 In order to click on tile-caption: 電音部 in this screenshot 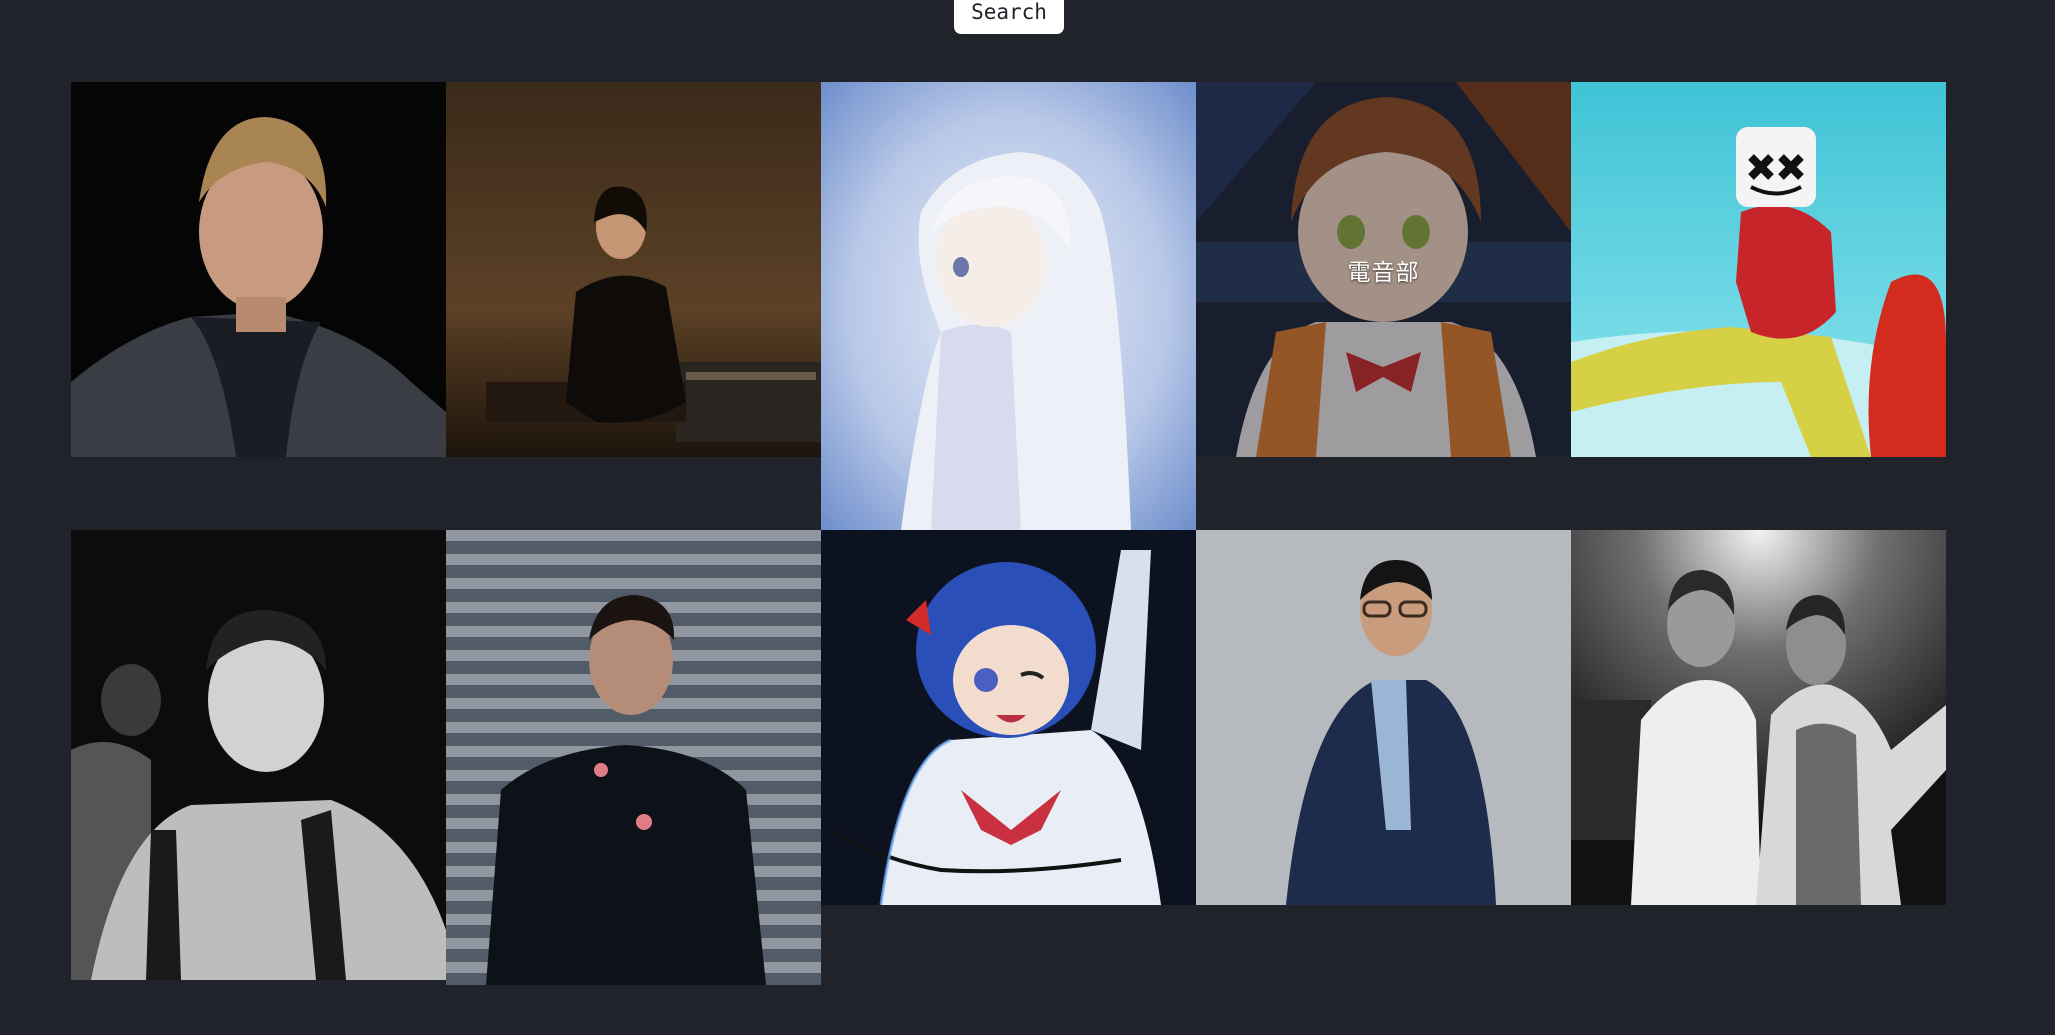, I will do `click(1383, 272)`.